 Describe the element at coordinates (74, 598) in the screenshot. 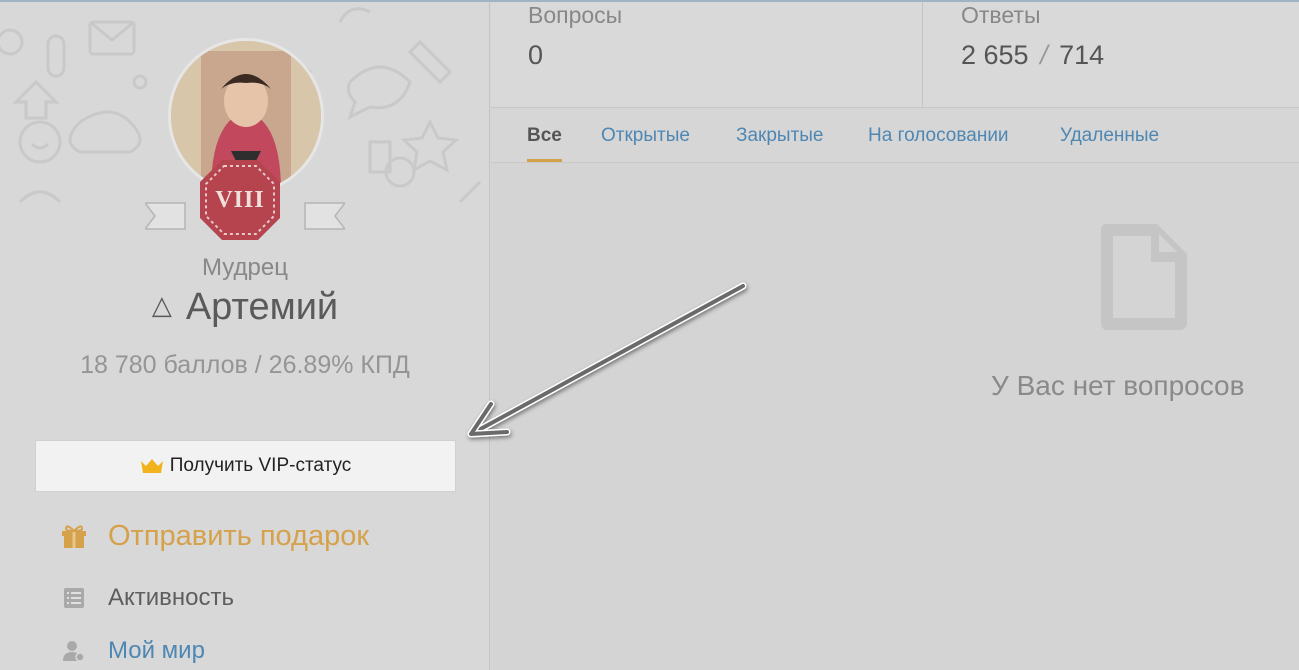

I see `list-icon` at that location.